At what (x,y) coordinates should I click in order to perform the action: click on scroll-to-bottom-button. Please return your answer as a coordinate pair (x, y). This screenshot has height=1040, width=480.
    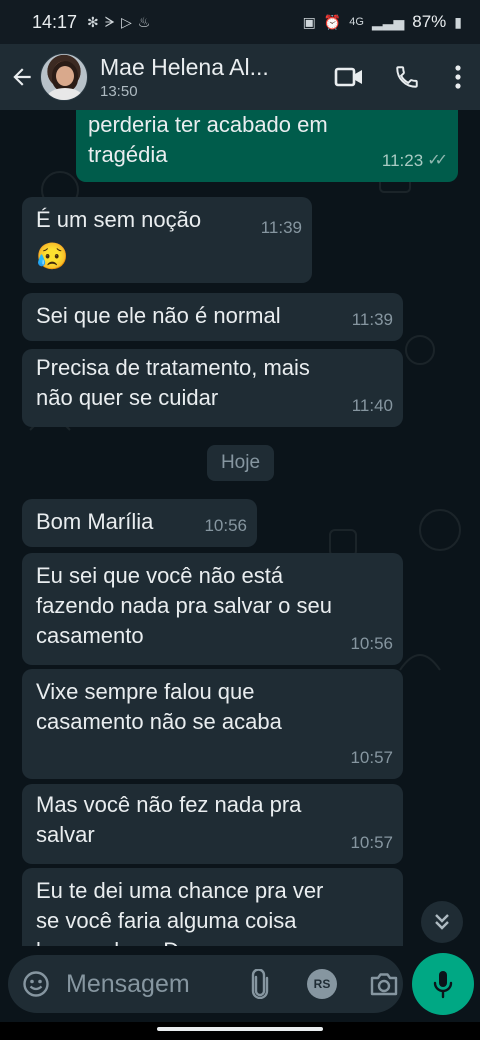
    Looking at the image, I should click on (442, 922).